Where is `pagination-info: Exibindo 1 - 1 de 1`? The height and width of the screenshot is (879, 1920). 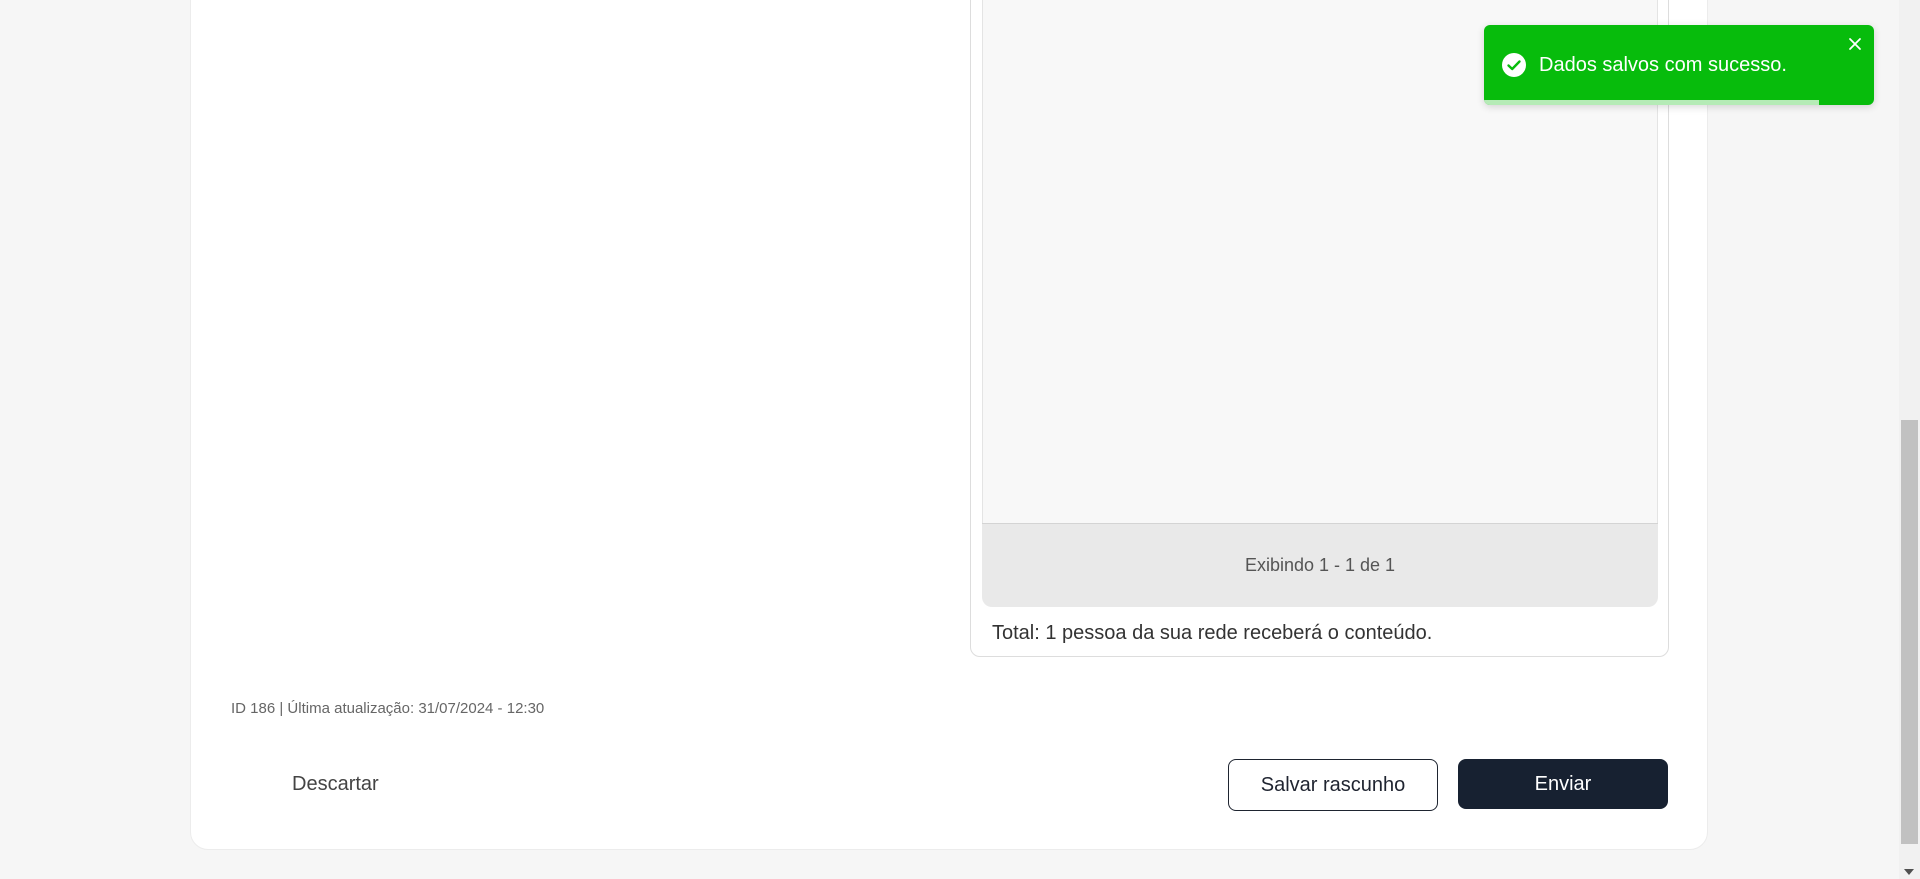 pagination-info: Exibindo 1 - 1 de 1 is located at coordinates (1320, 565).